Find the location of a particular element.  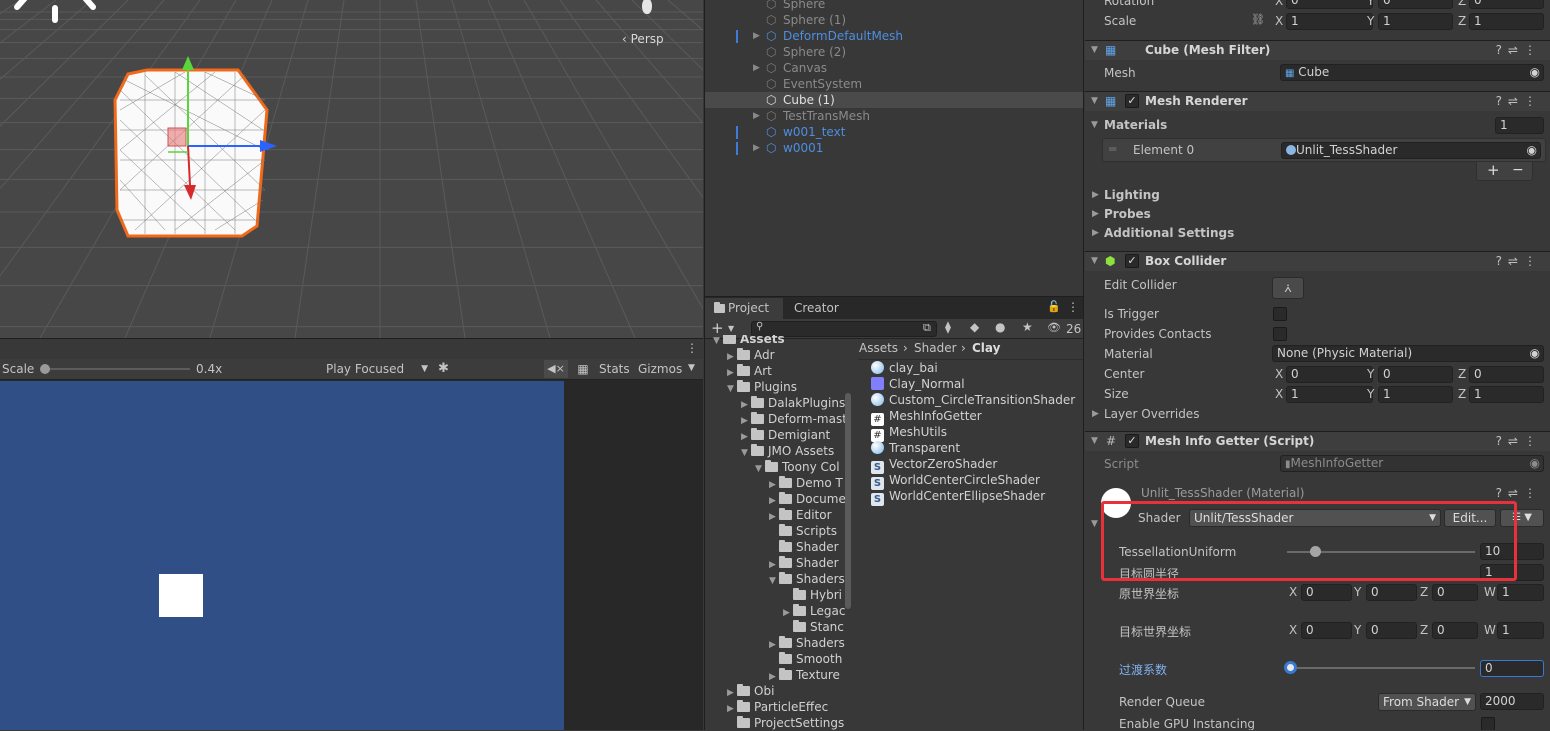

add-element-button: + is located at coordinates (1493, 170).